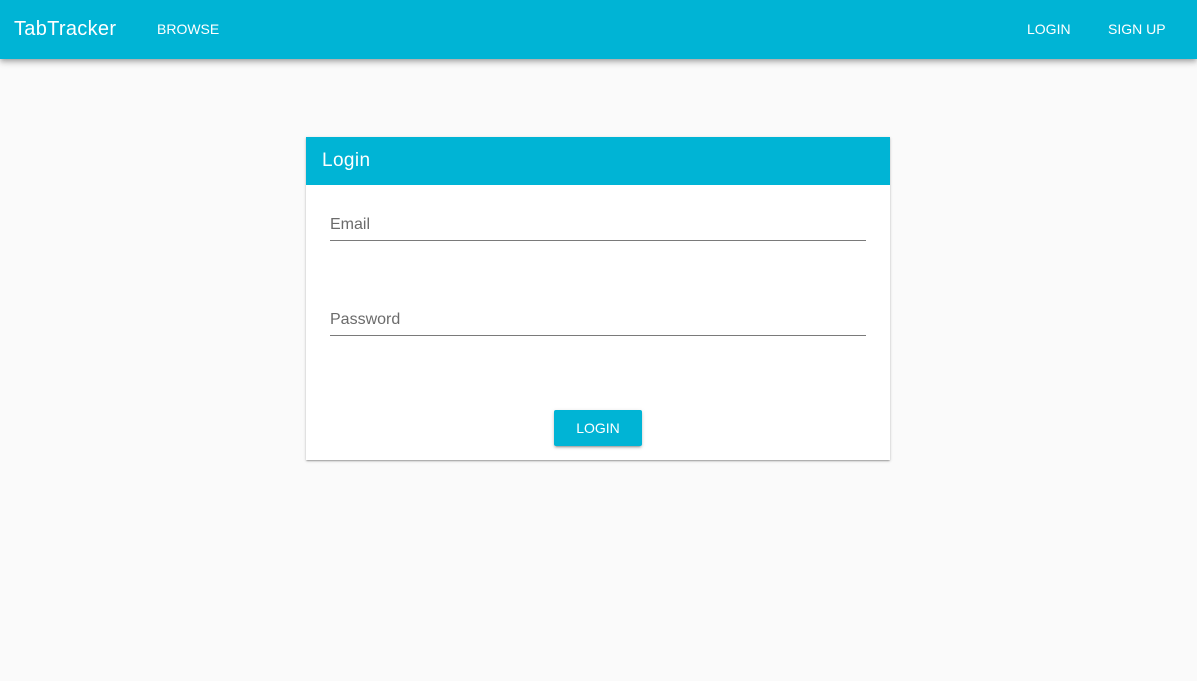 The height and width of the screenshot is (681, 1197). I want to click on panel-title: Login, so click(346, 160).